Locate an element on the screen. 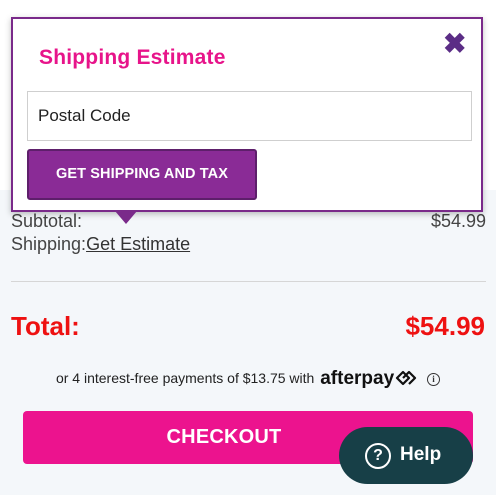 Image resolution: width=496 pixels, height=495 pixels. shipping-label: Shipping: is located at coordinates (49, 244).